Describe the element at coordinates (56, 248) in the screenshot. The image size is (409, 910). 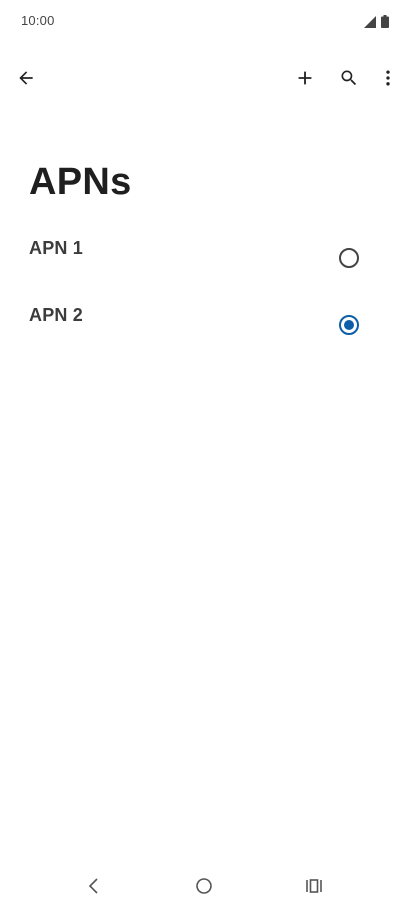
I see `apn-label: APN 1` at that location.